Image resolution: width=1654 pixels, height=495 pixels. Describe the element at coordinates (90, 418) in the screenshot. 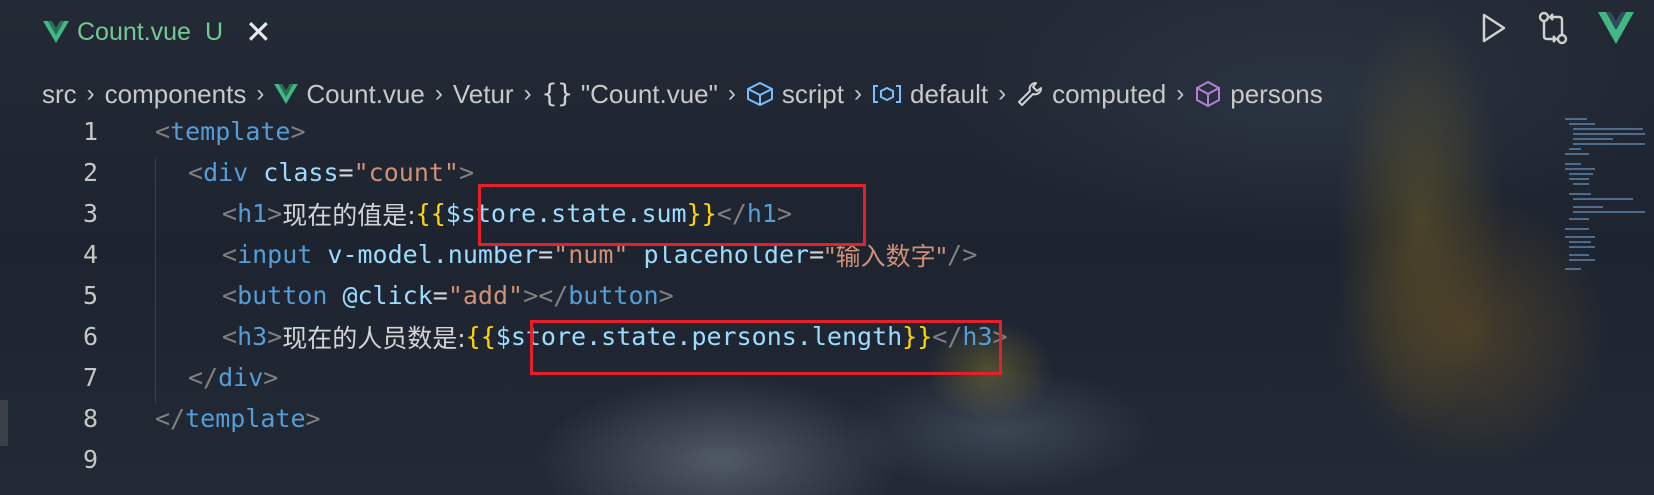

I see `line-number: 8` at that location.